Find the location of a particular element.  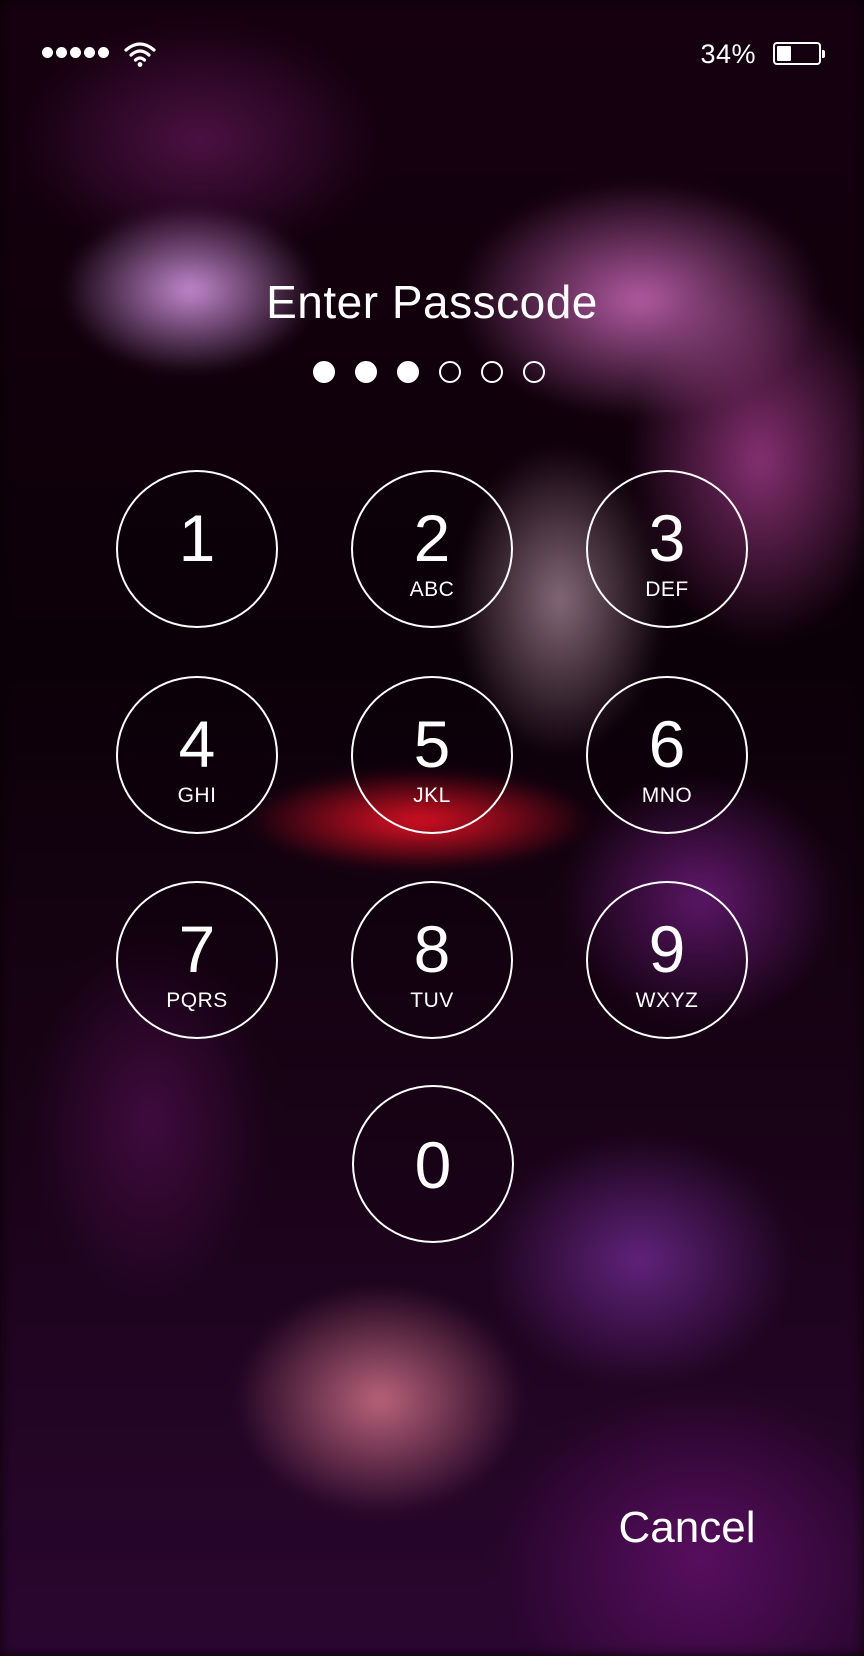

key-0: 0 is located at coordinates (433, 1164).